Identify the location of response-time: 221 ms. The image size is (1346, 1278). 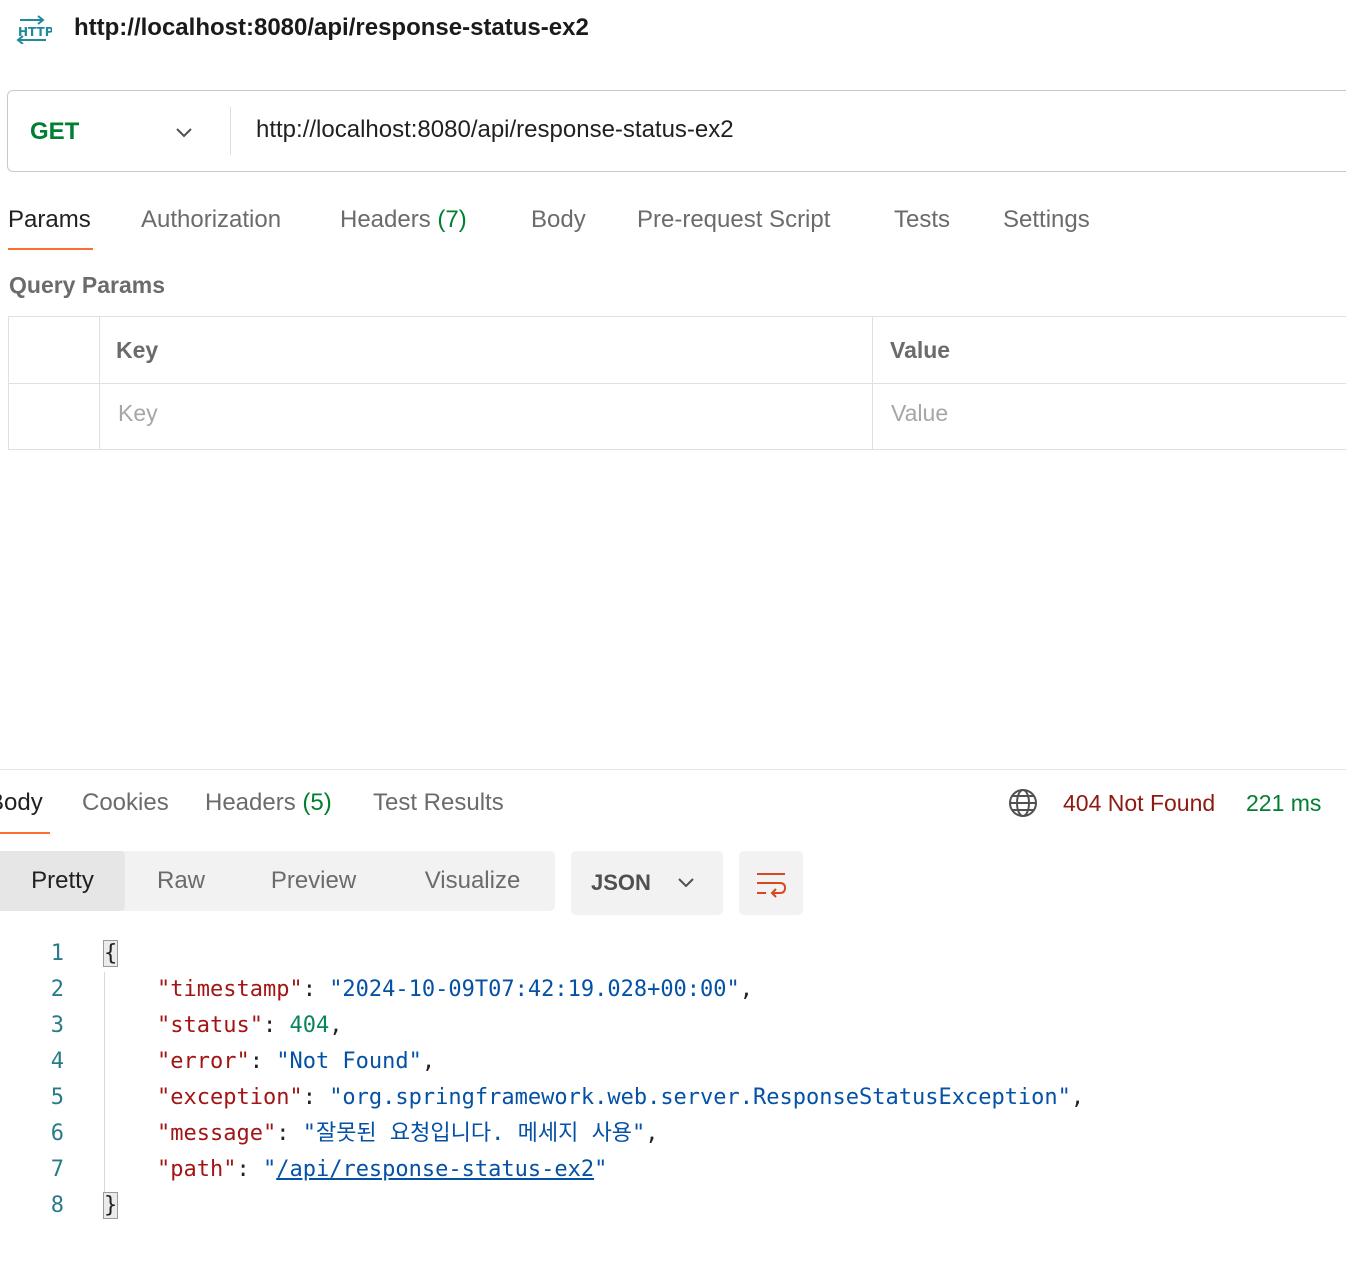
(1283, 803).